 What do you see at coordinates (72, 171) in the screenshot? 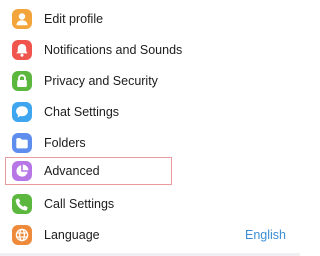
I see `menu-item-label: Advanced` at bounding box center [72, 171].